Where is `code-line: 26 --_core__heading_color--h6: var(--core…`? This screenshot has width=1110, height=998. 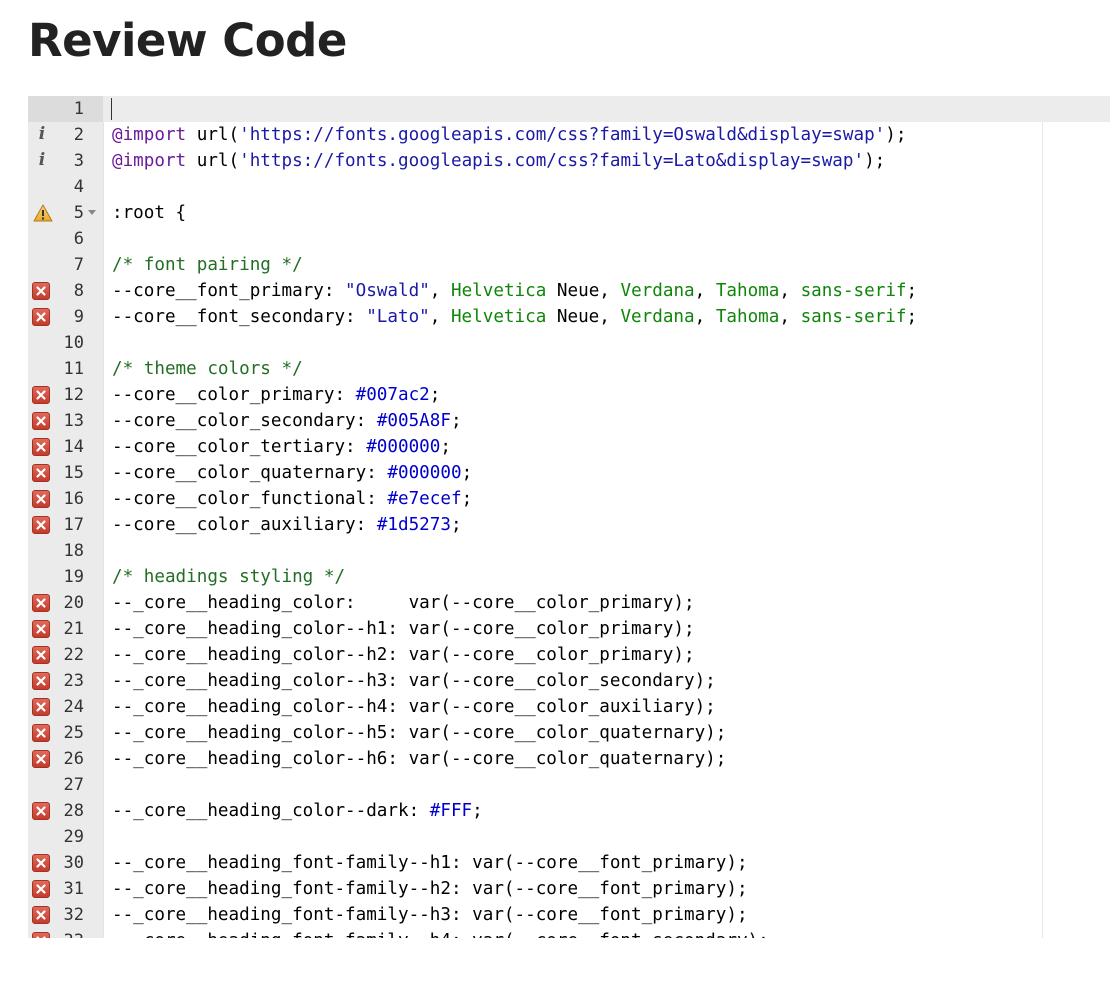
code-line: 26 --_core__heading_color--h6: var(--core… is located at coordinates (569, 759).